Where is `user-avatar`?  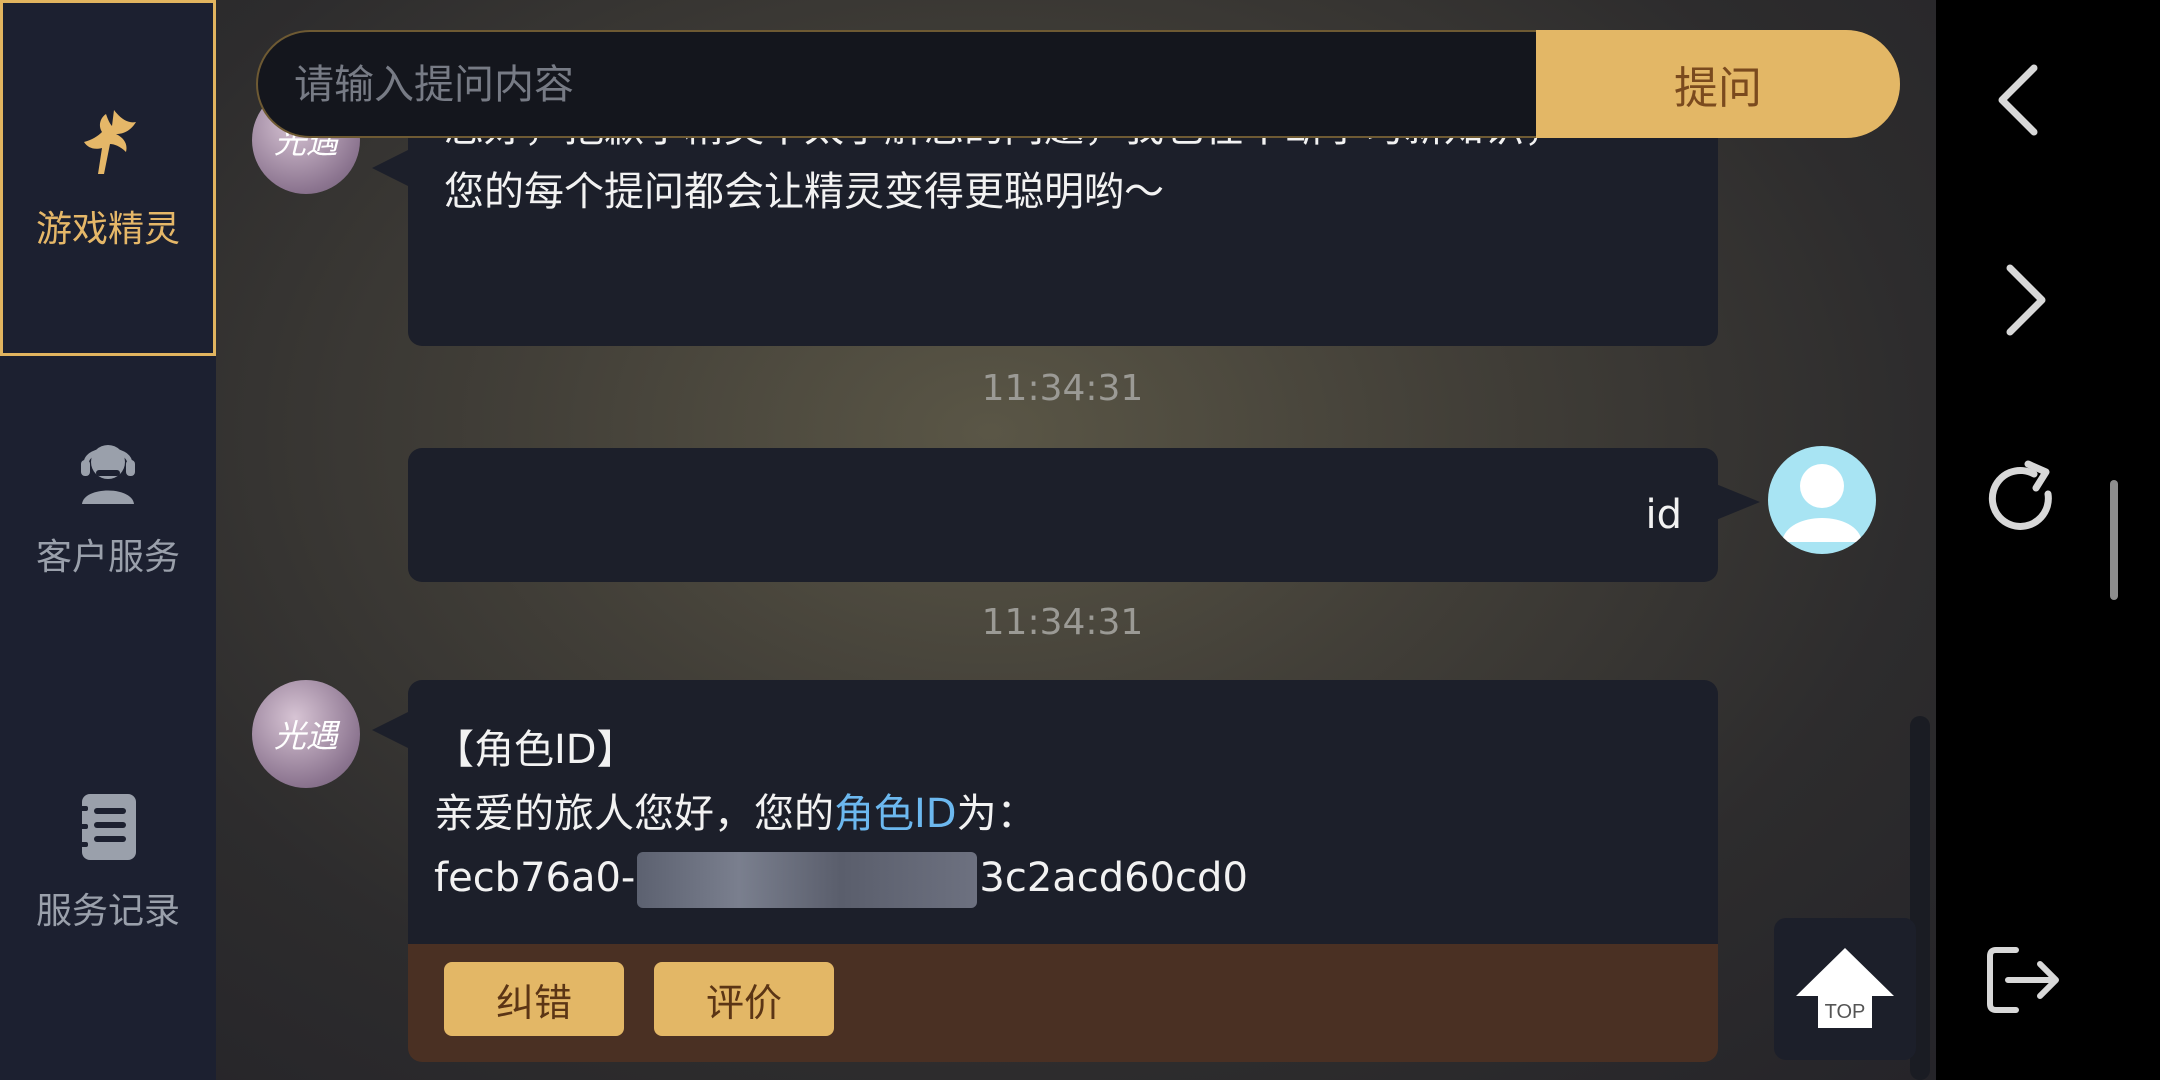
user-avatar is located at coordinates (1822, 500).